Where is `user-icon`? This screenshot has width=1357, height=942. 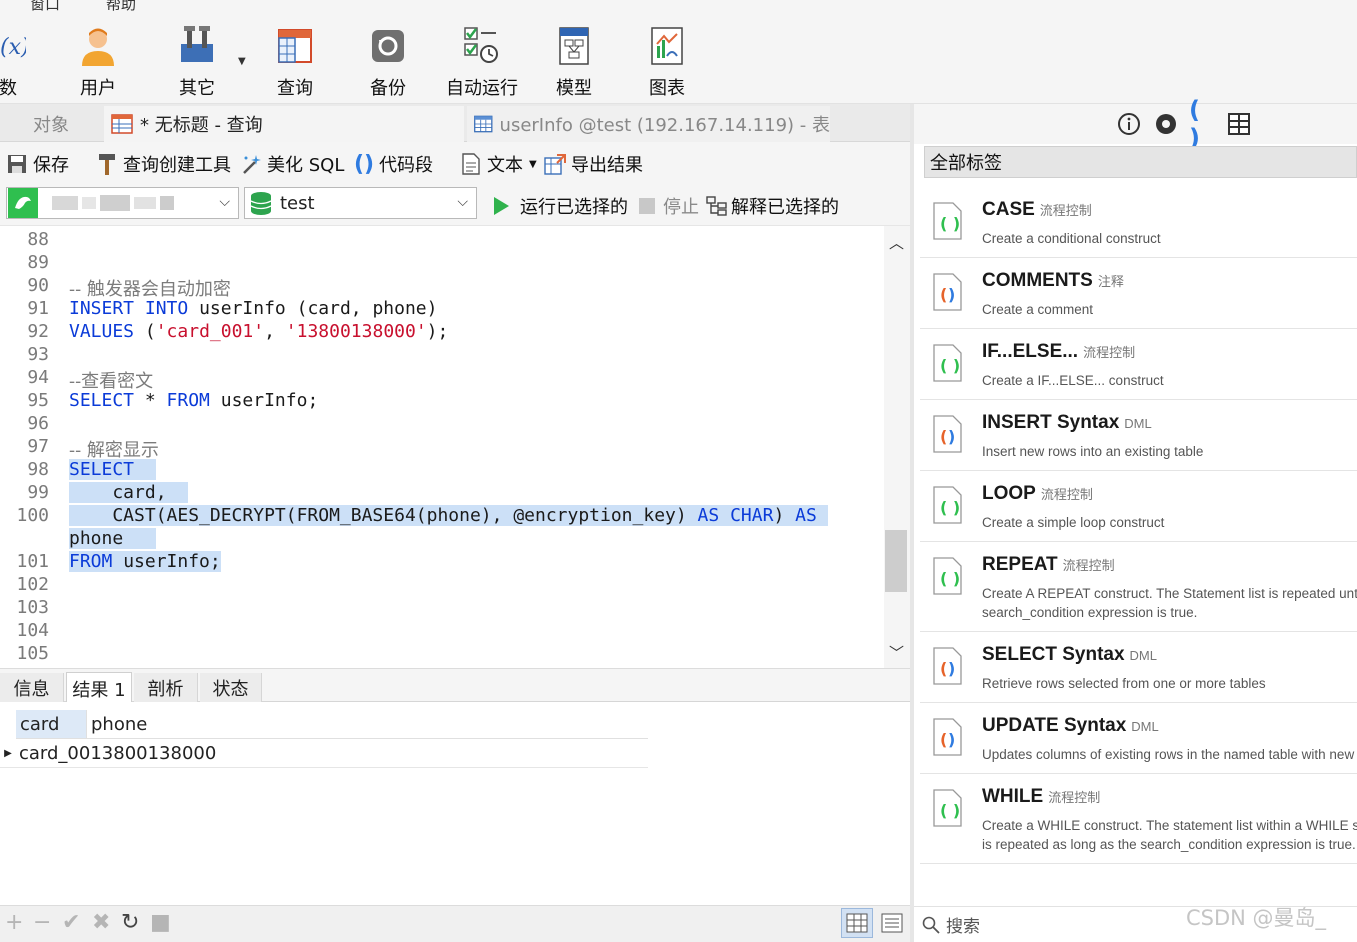
user-icon is located at coordinates (98, 46).